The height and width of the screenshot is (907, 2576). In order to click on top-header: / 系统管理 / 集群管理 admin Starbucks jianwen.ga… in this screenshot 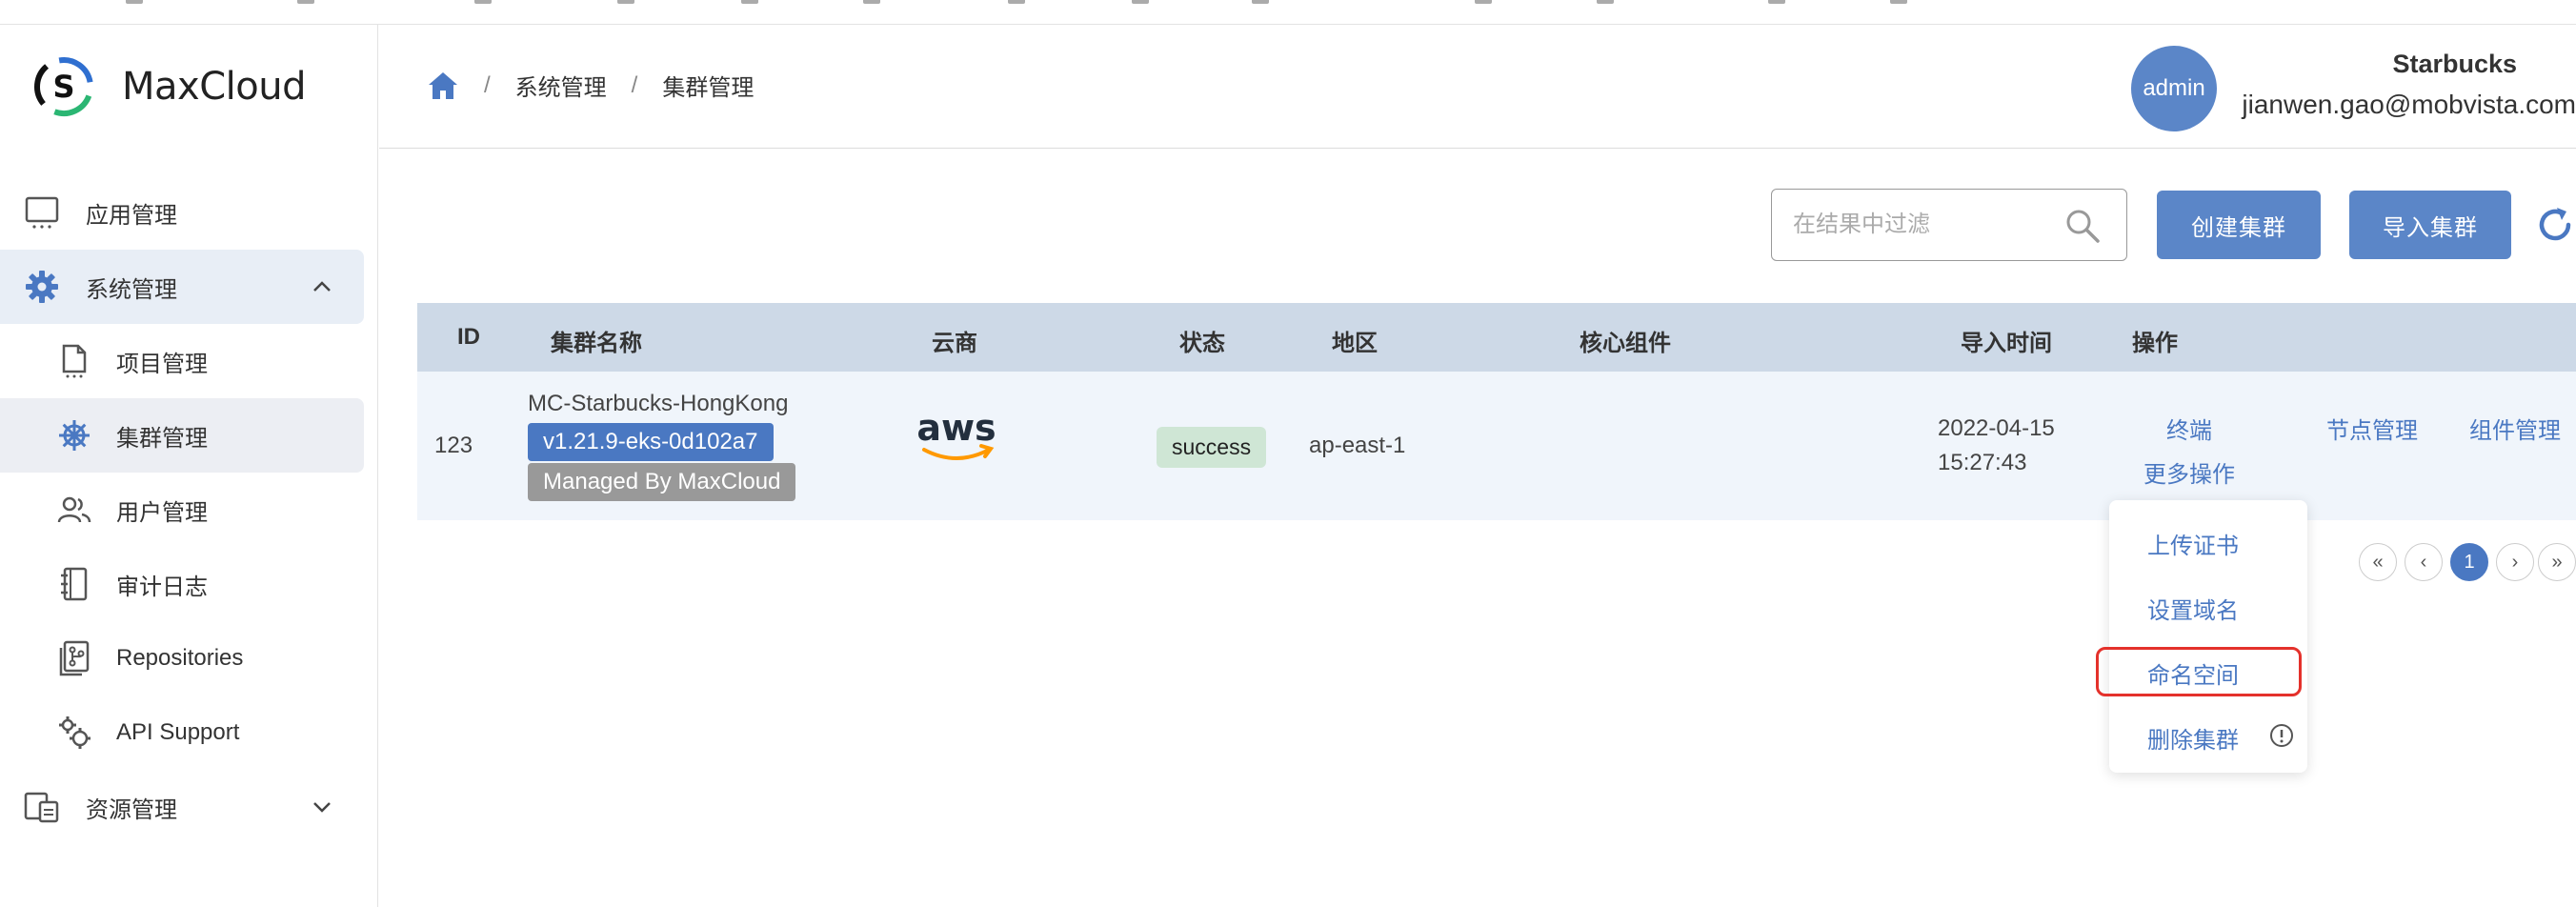, I will do `click(1478, 87)`.